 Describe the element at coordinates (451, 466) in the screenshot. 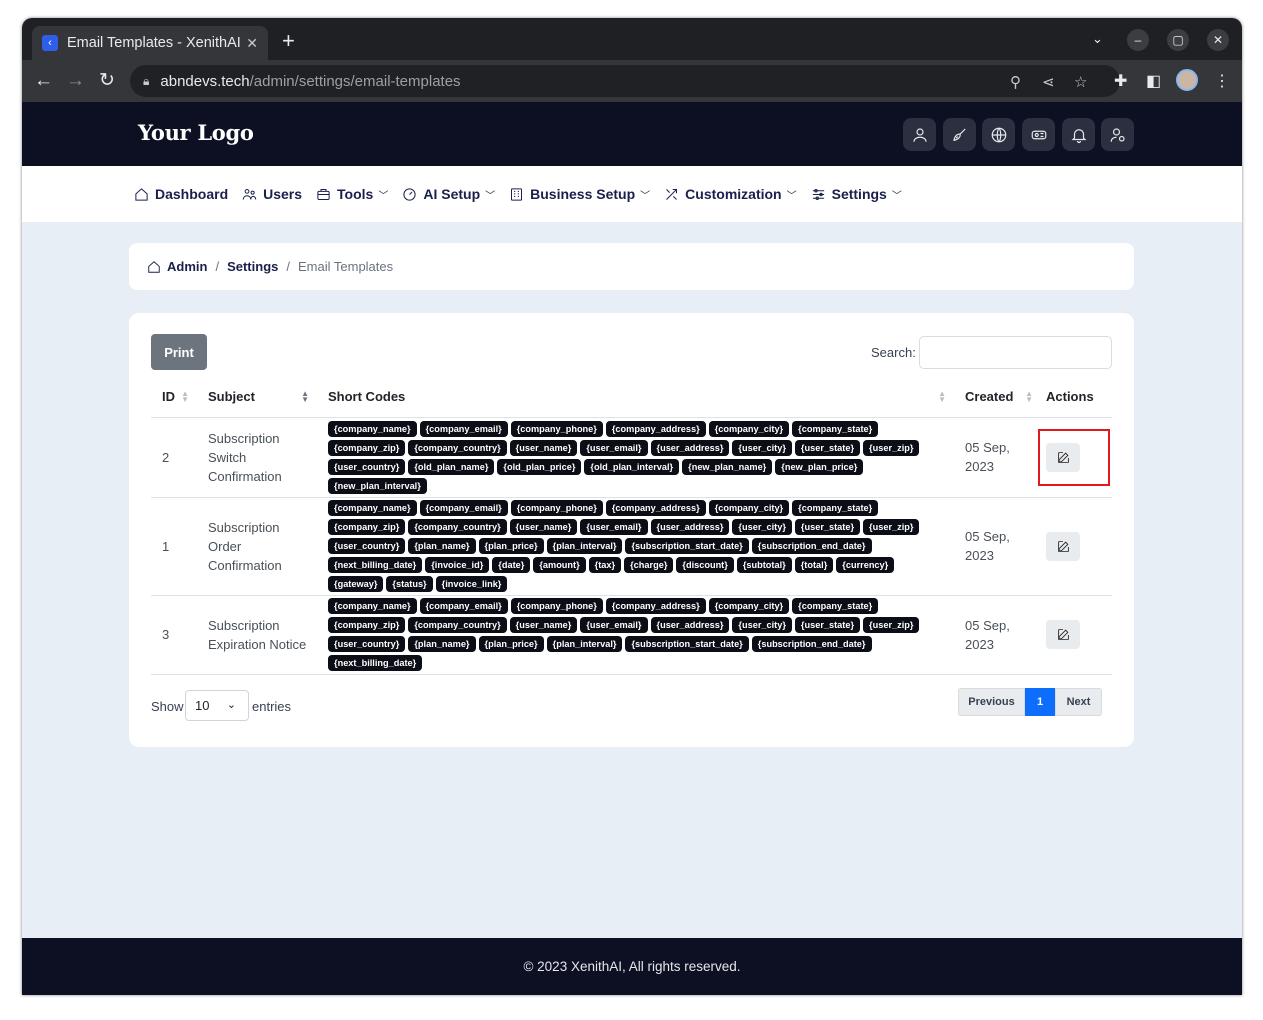

I see `short-code-badge: {old_plan_name}` at that location.